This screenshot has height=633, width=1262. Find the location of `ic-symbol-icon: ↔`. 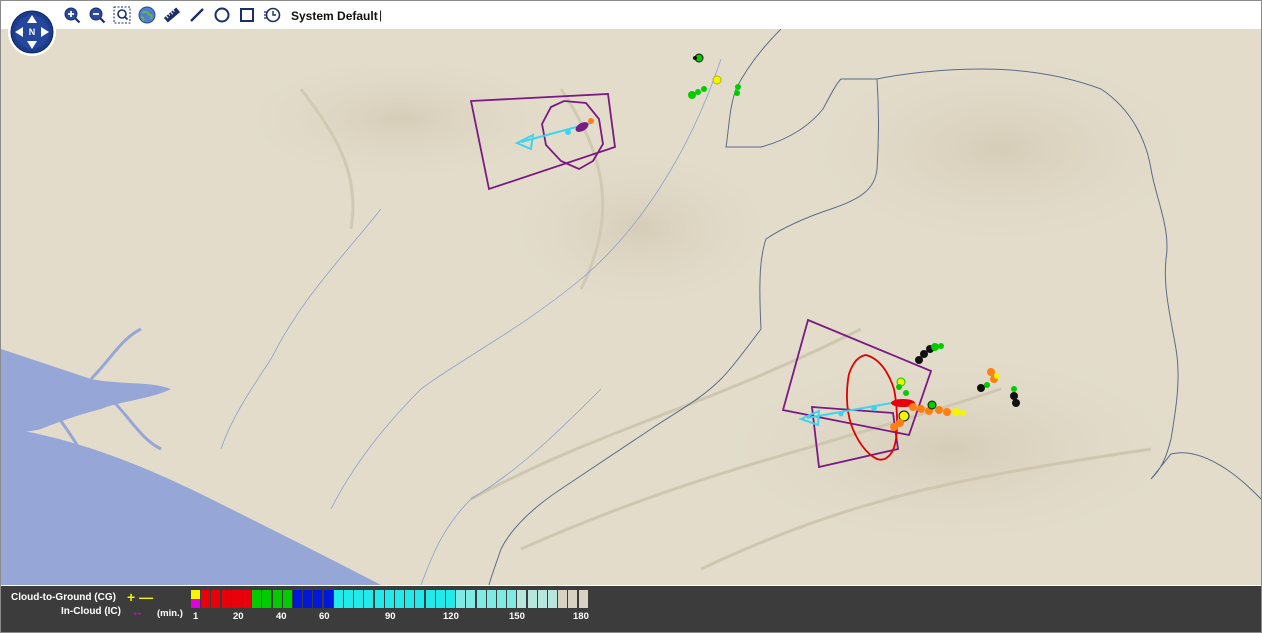

ic-symbol-icon: ↔ is located at coordinates (137, 611).